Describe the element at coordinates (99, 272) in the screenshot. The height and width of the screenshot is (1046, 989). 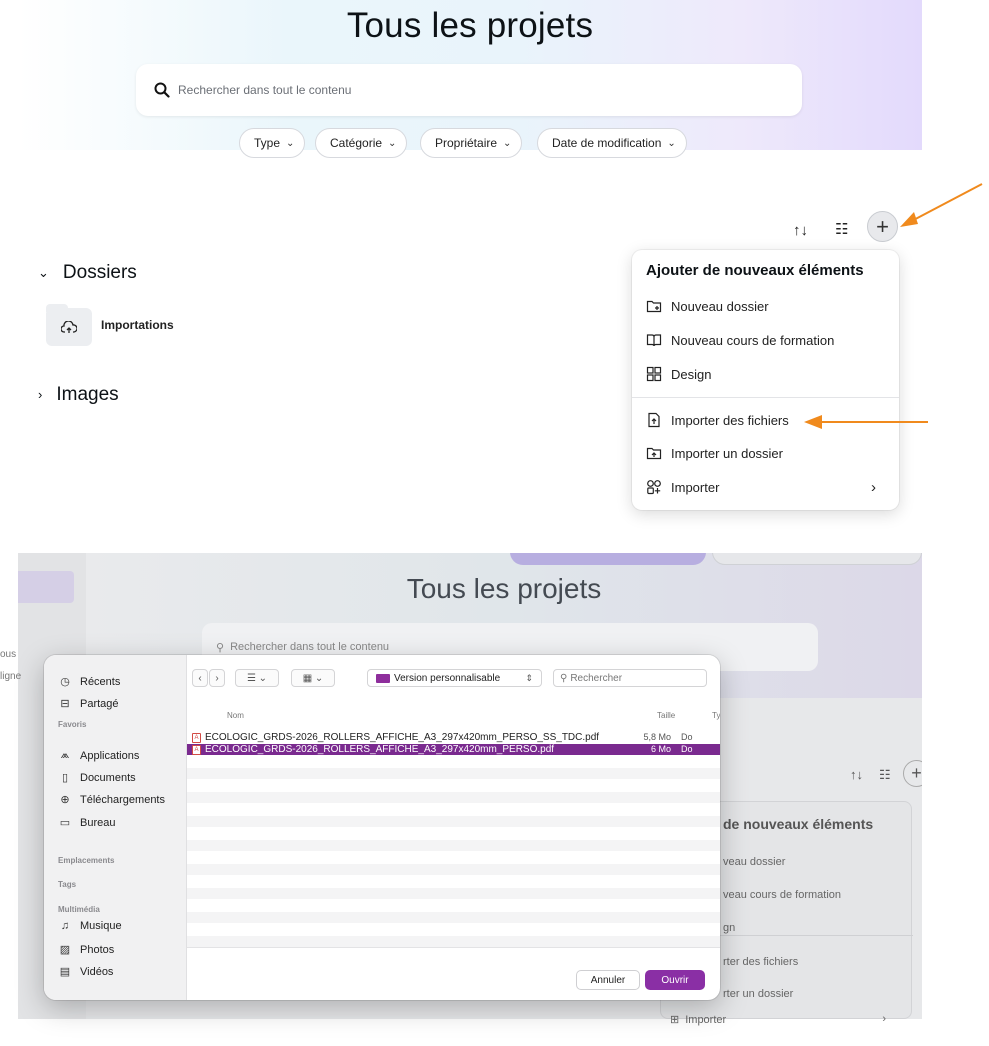
I see `section-dossiers-label: Dossiers` at that location.